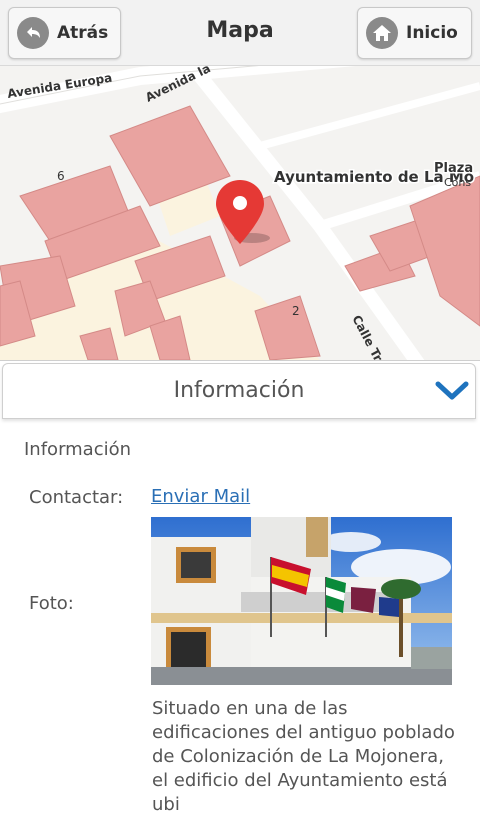 The height and width of the screenshot is (817, 480). Describe the element at coordinates (452, 390) in the screenshot. I see `chevron-down-icon` at that location.